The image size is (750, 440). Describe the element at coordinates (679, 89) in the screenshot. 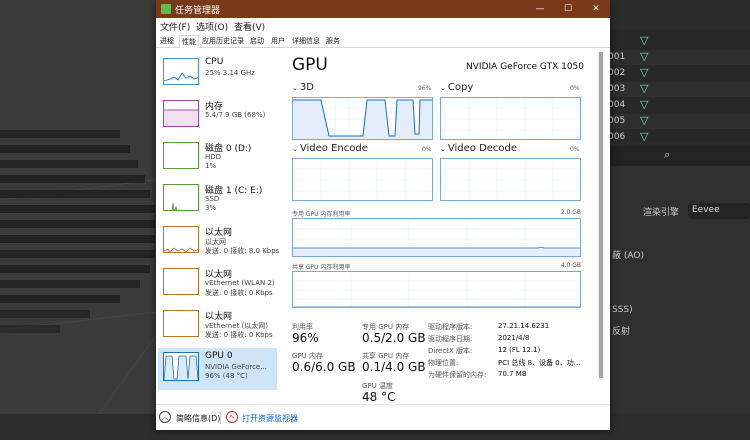

I see `outliner-row: 003 ▽` at that location.